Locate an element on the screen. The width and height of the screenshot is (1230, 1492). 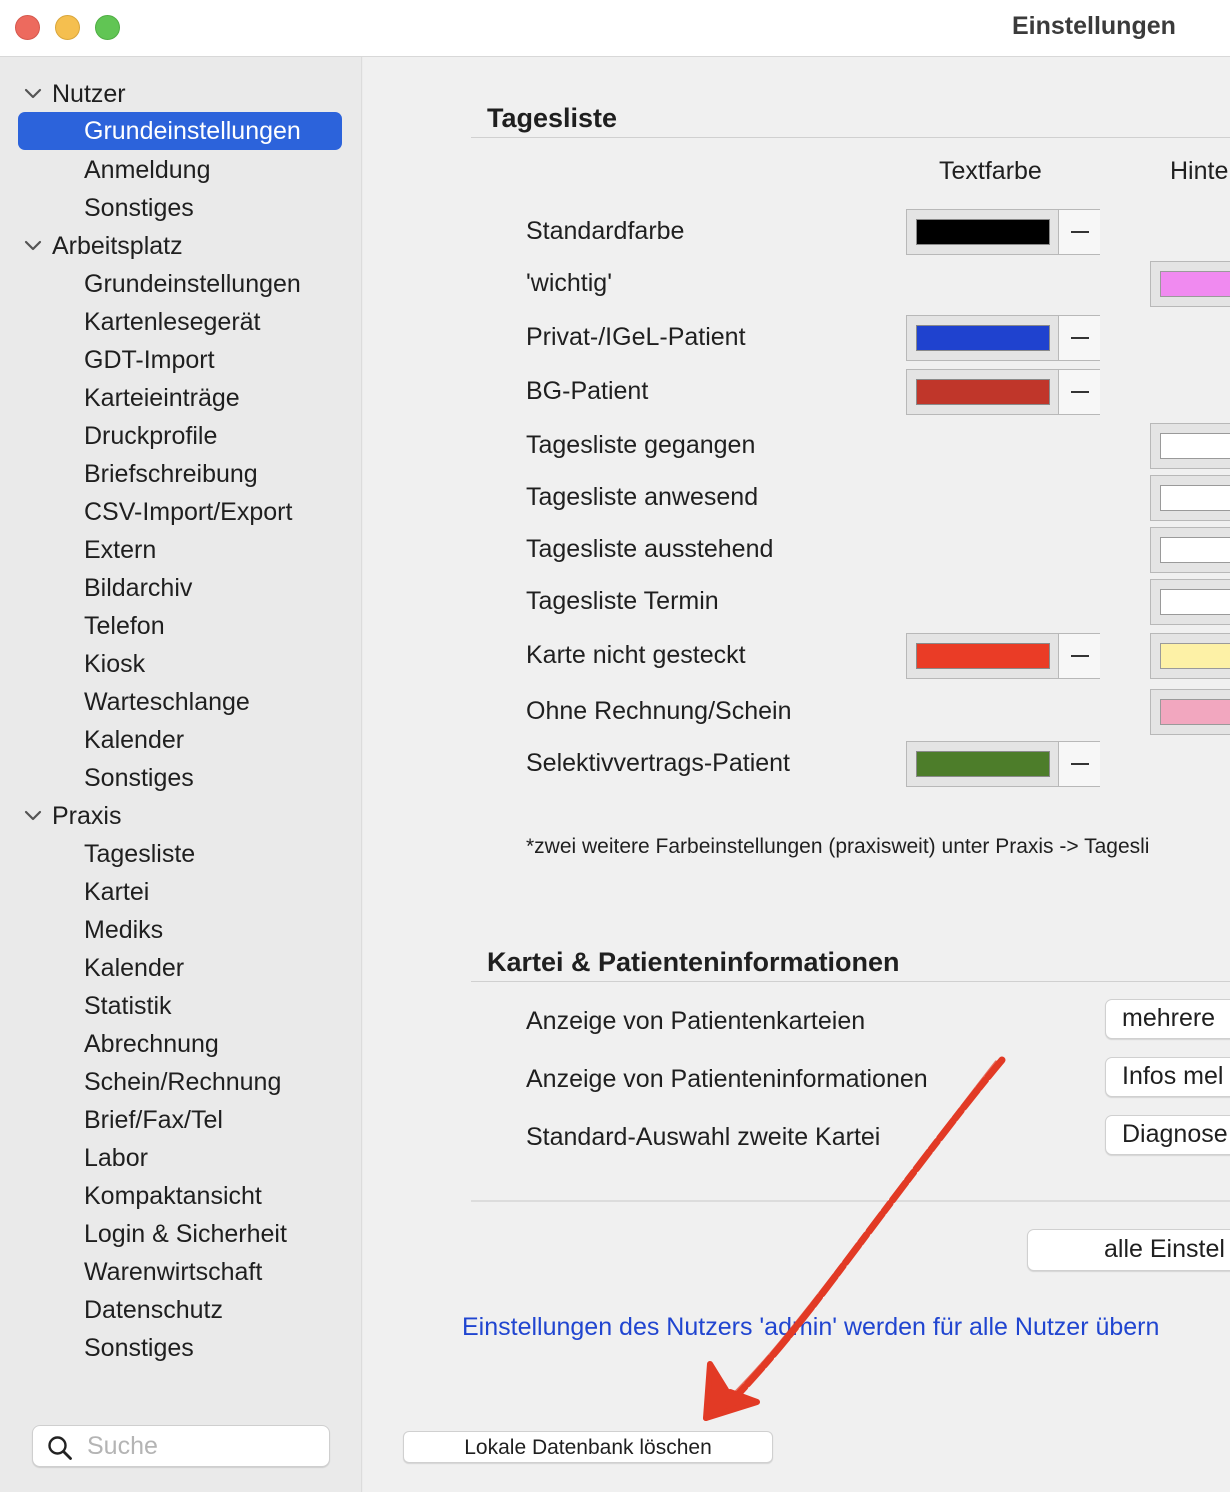
popup-anzeige-von-patienteninformationen: Infos mel is located at coordinates (1167, 1077).